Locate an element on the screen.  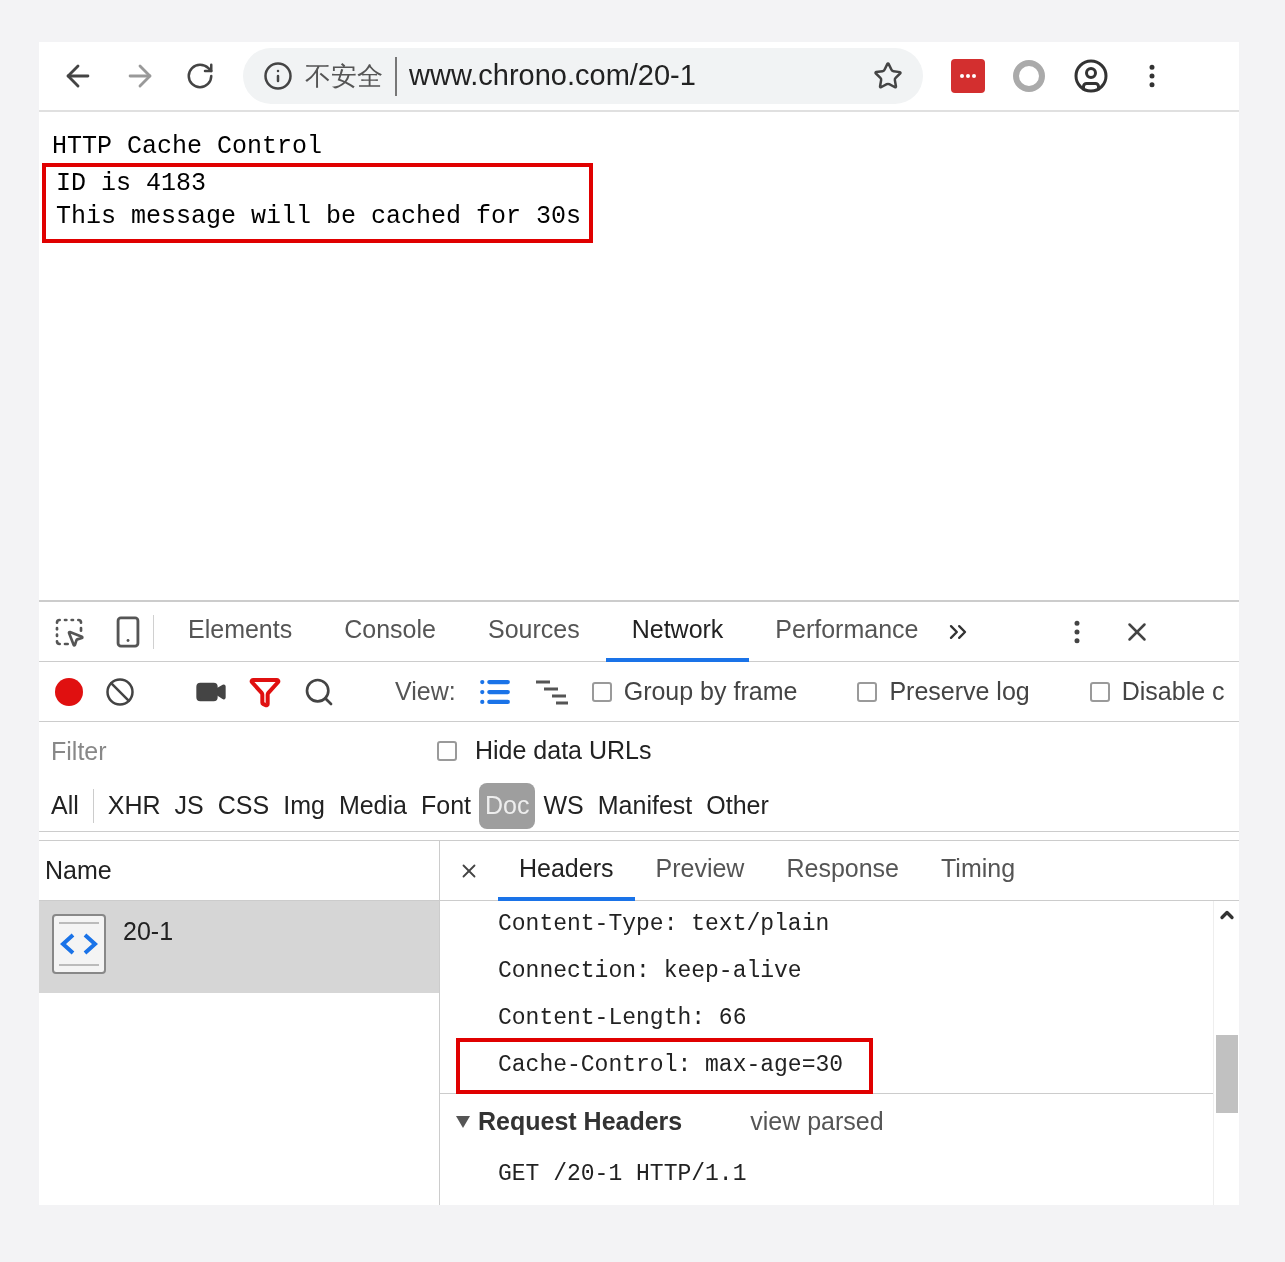
checkbox-label: Preserve log is located at coordinates (959, 691).